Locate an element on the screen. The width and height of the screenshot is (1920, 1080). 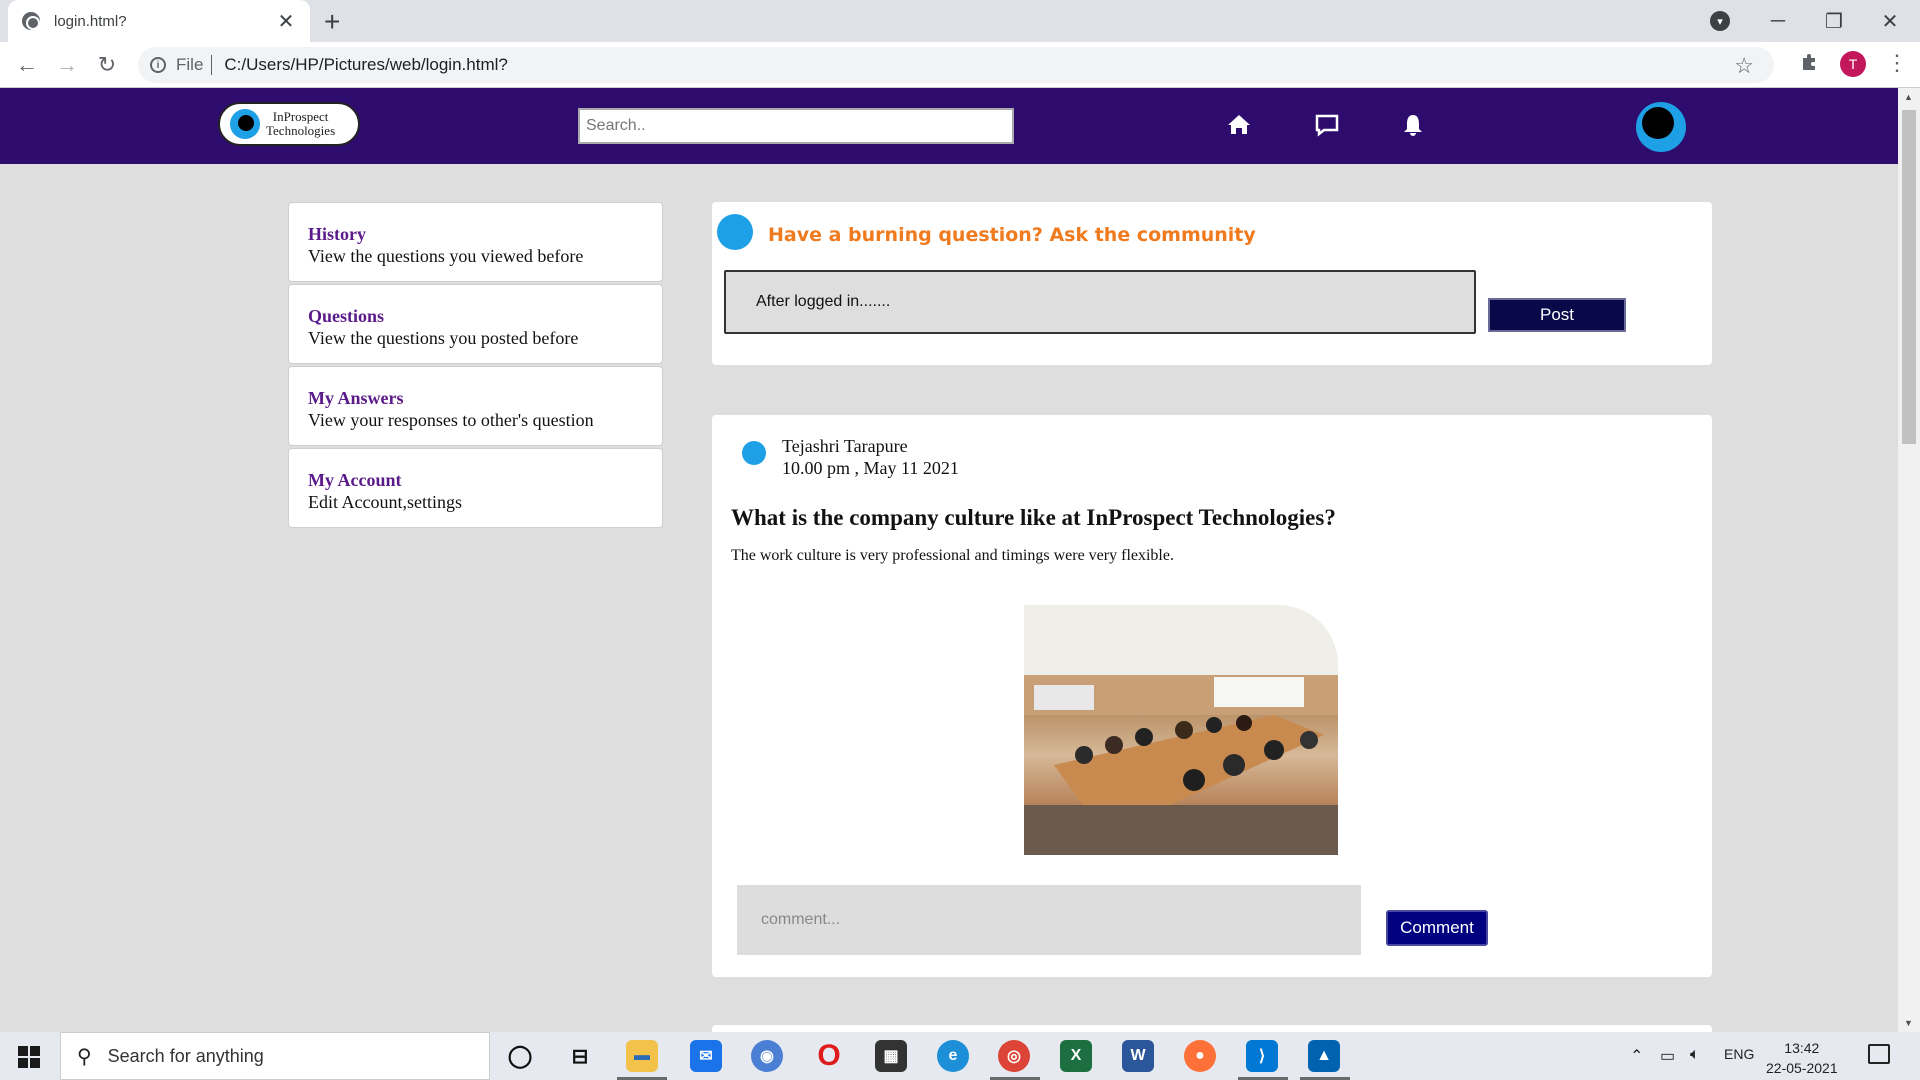
author-name: Tejashri Tarapure is located at coordinates (870, 446).